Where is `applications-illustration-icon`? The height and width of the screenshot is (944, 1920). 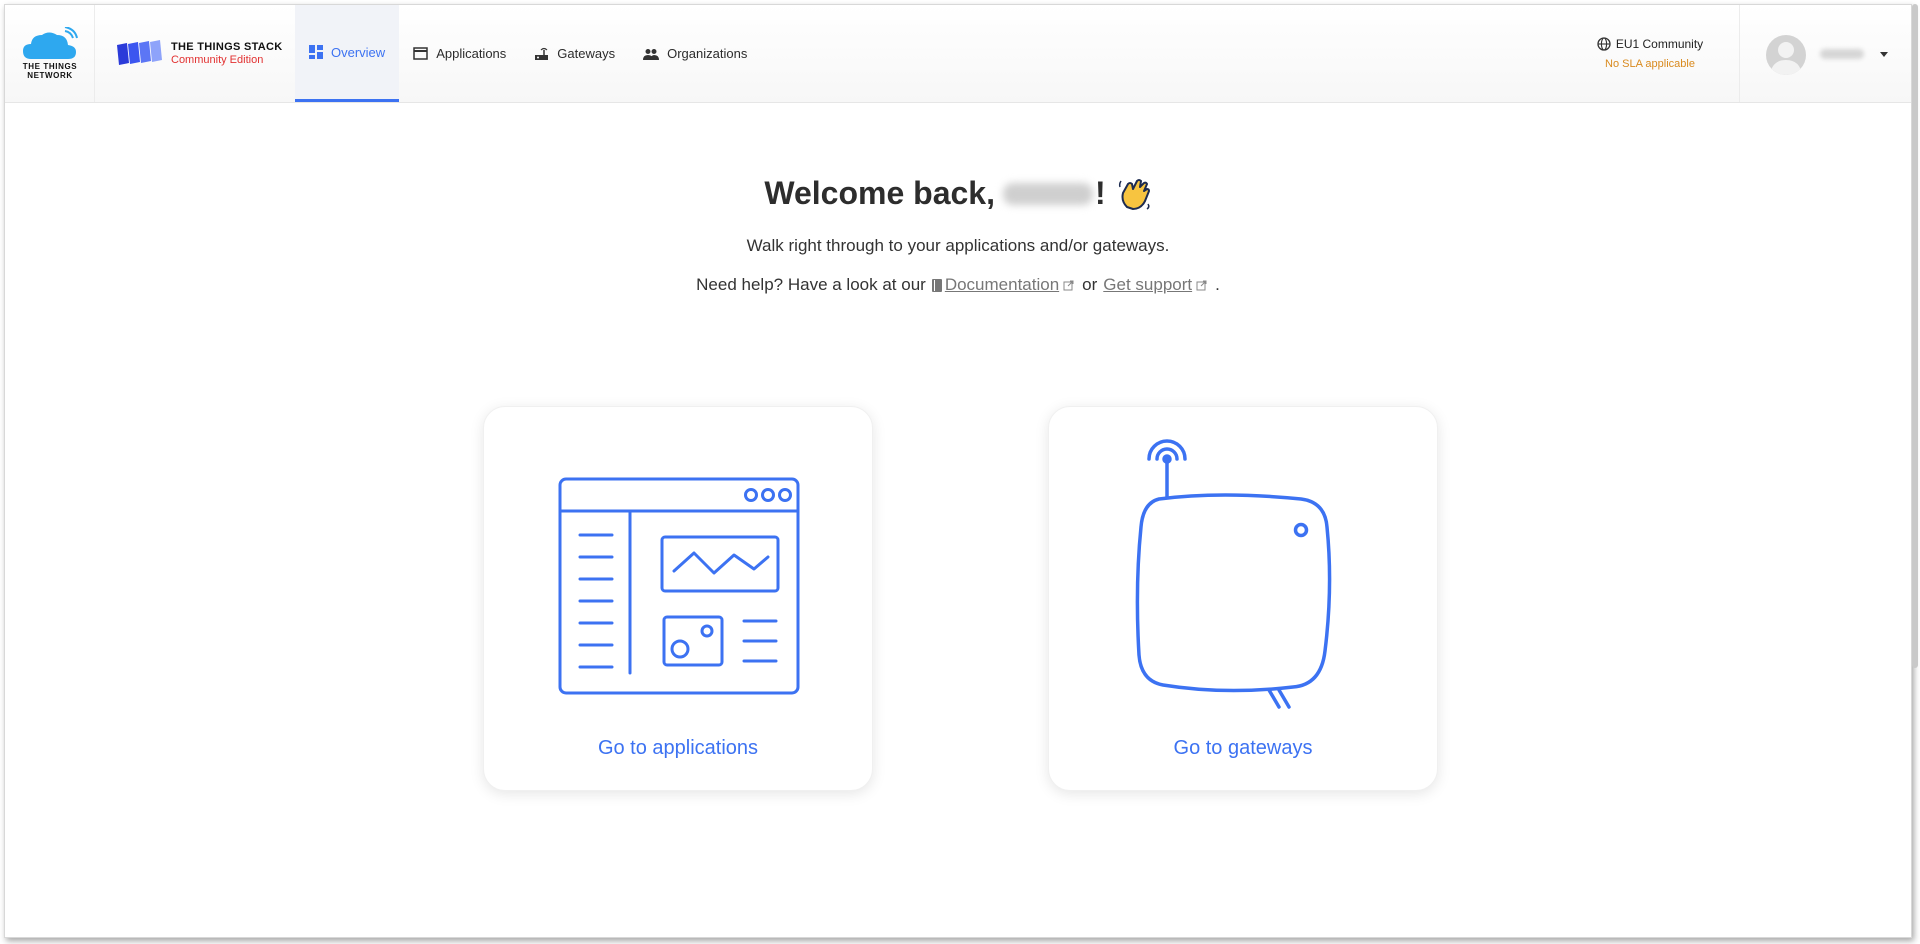 applications-illustration-icon is located at coordinates (679, 586).